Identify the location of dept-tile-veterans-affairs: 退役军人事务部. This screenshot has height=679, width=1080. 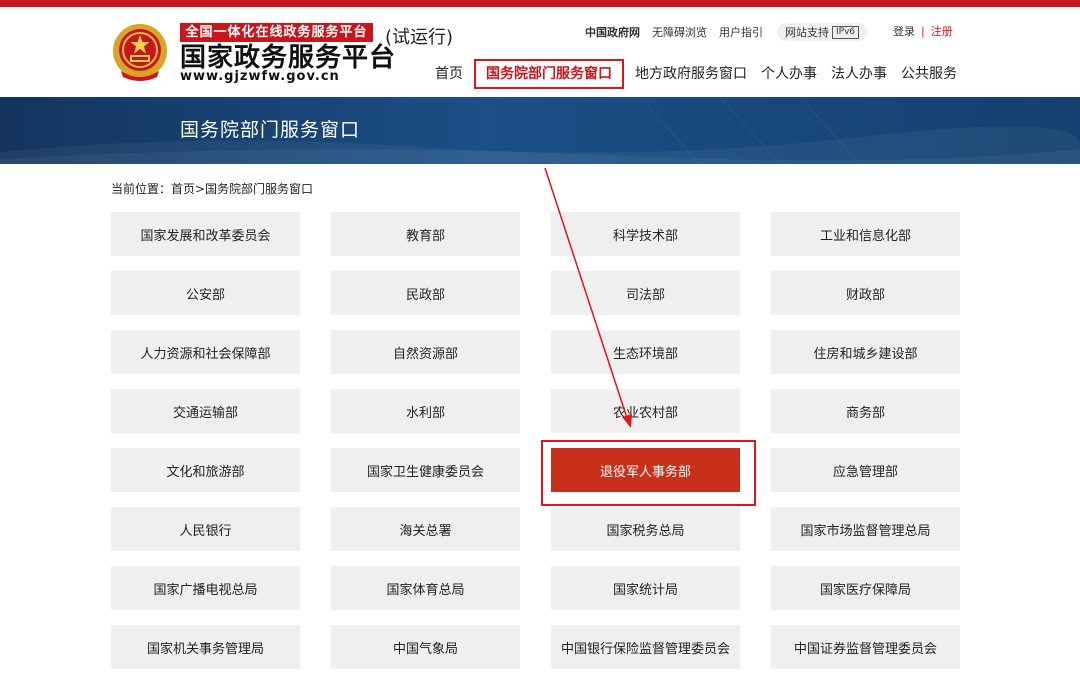
(645, 470).